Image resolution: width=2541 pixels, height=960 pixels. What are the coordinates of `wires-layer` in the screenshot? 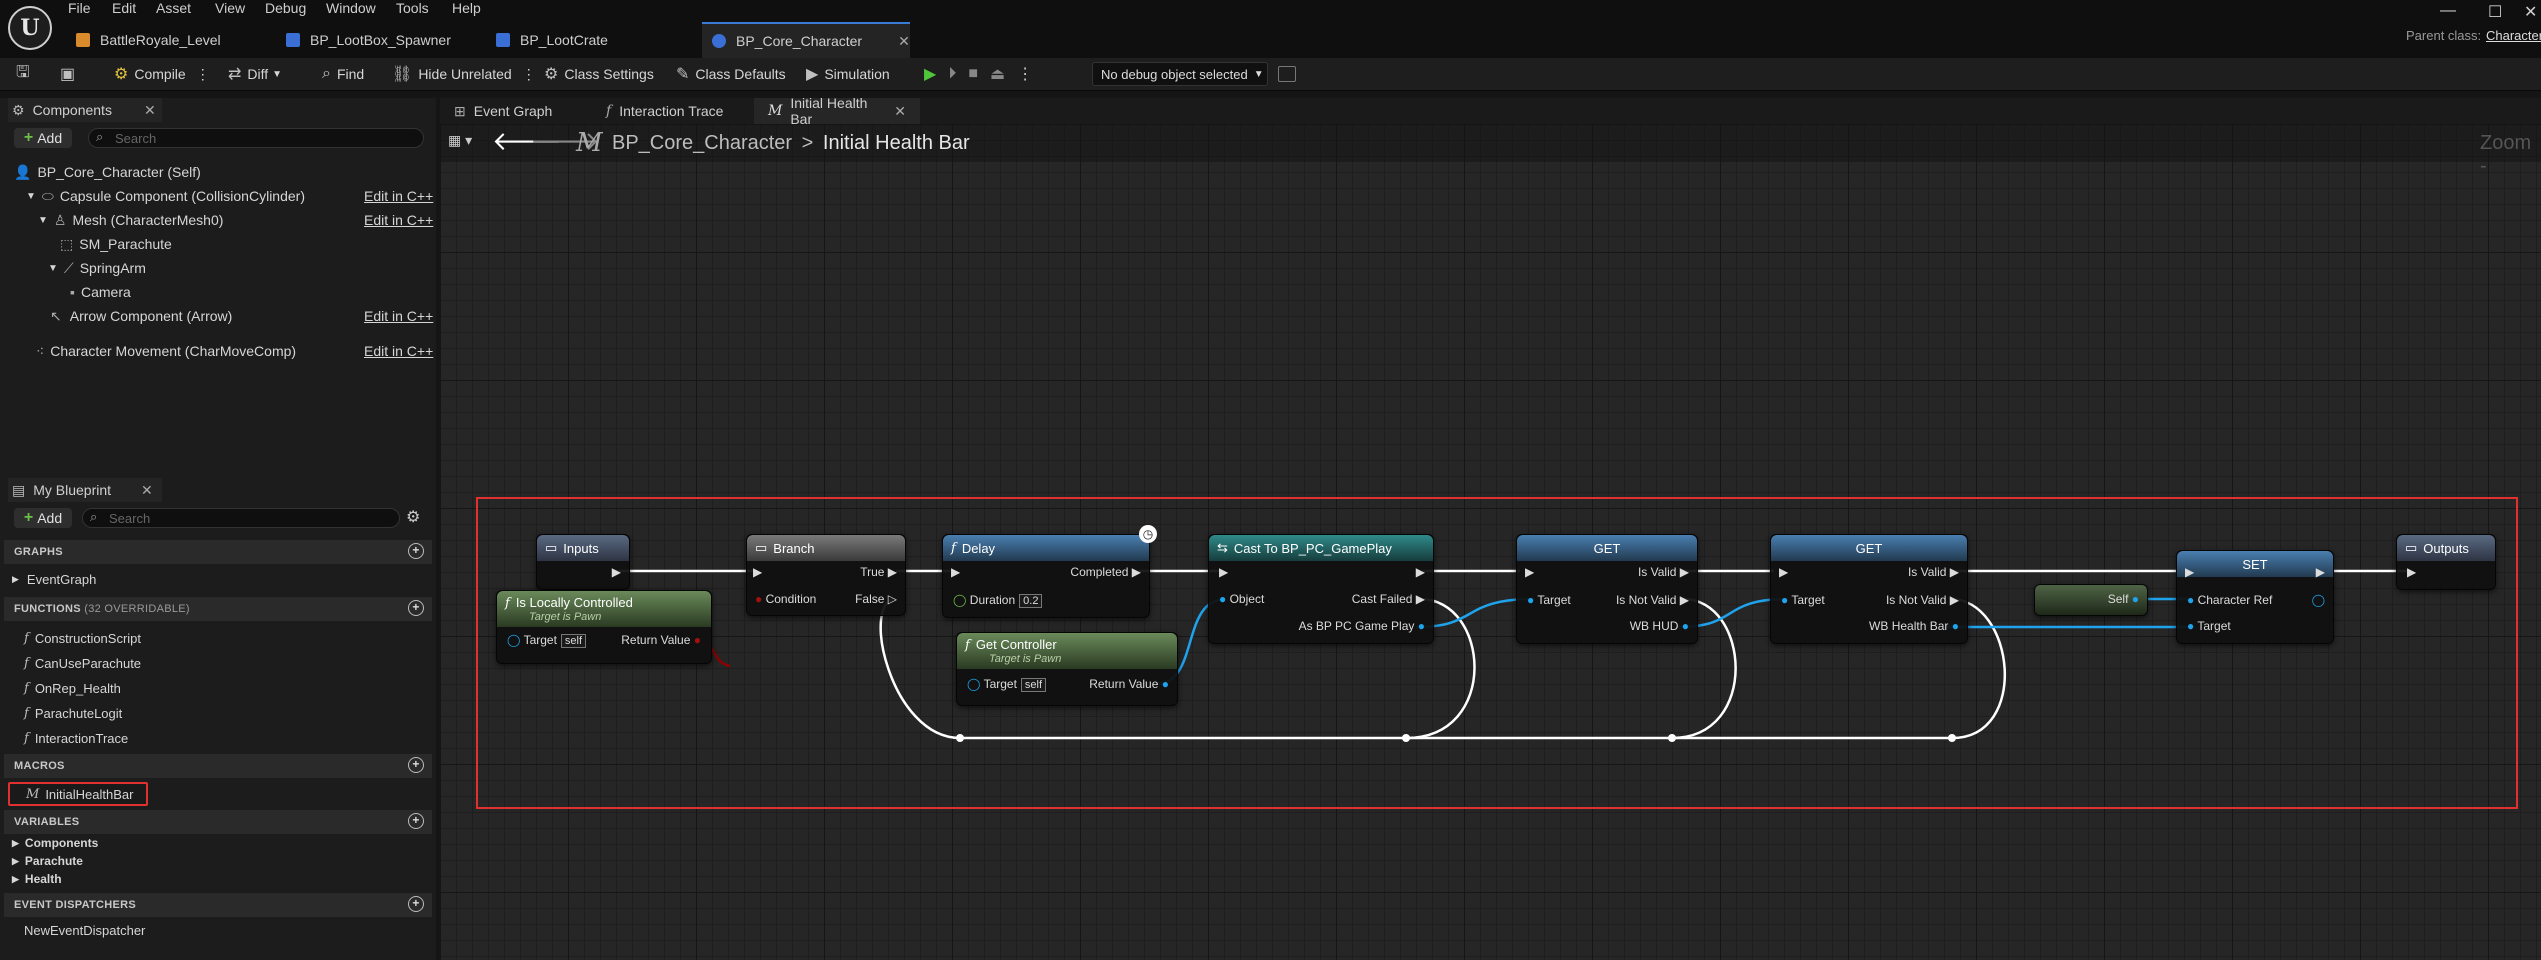 It's located at (1512, 655).